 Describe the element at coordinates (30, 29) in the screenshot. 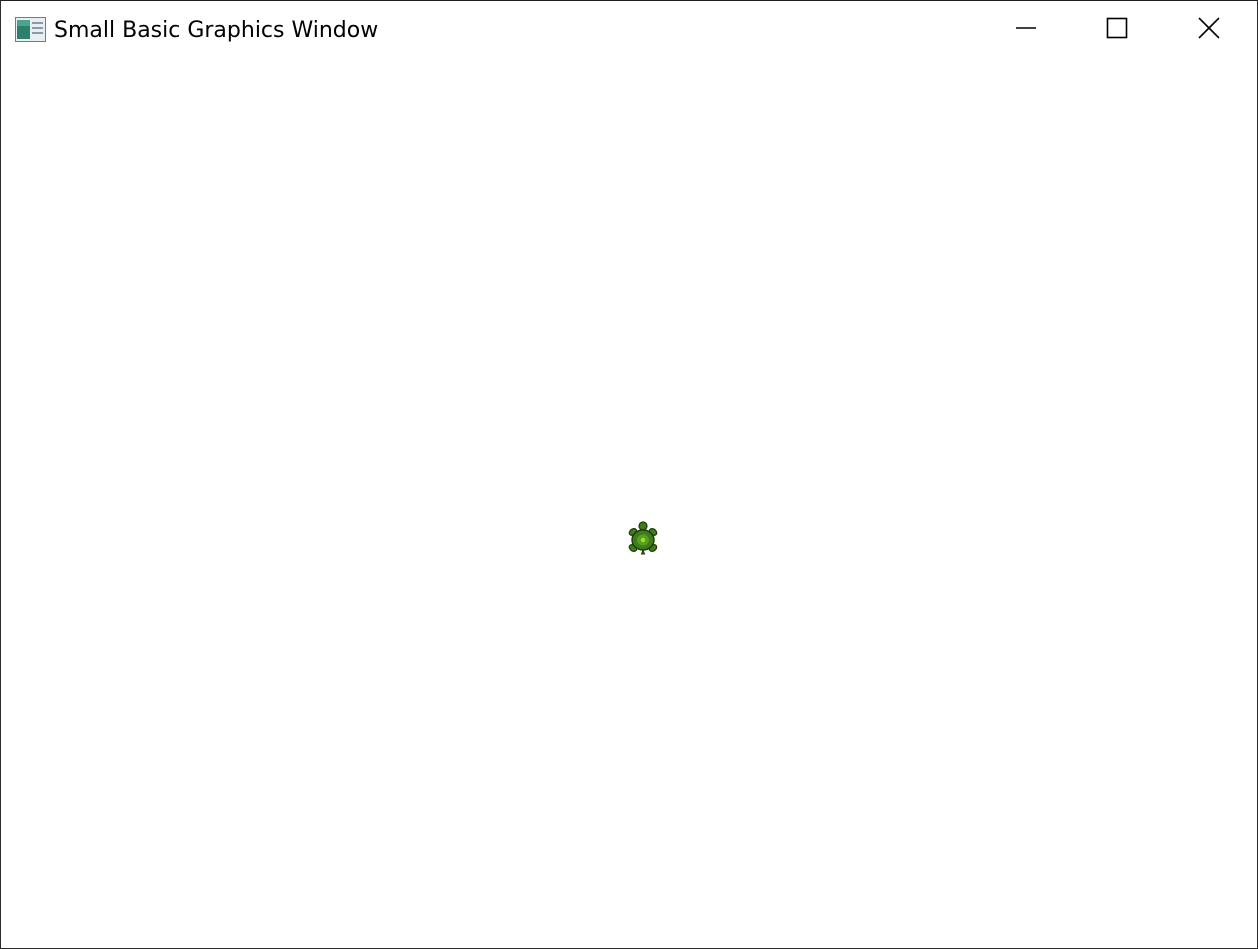

I see `small-basic-window-icon` at that location.